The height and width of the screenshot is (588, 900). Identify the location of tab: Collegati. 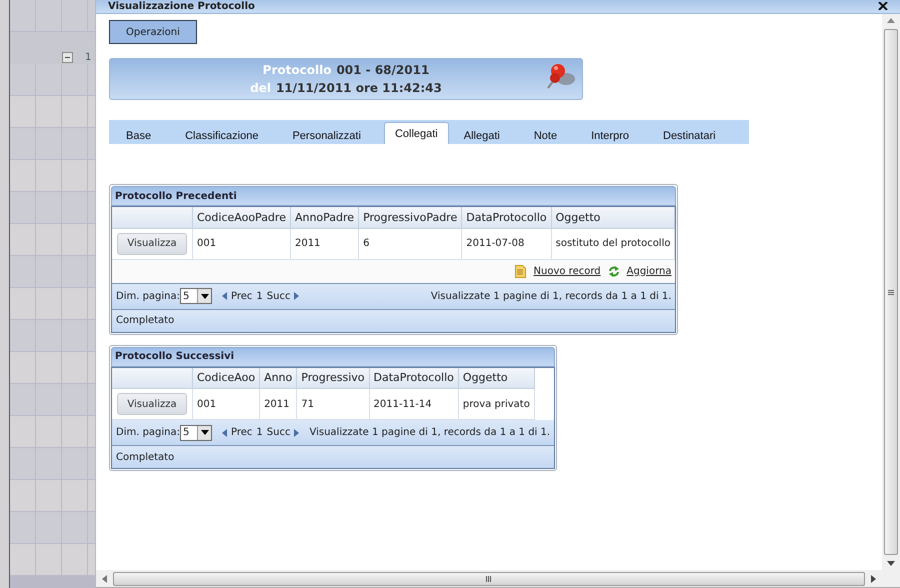
(416, 133).